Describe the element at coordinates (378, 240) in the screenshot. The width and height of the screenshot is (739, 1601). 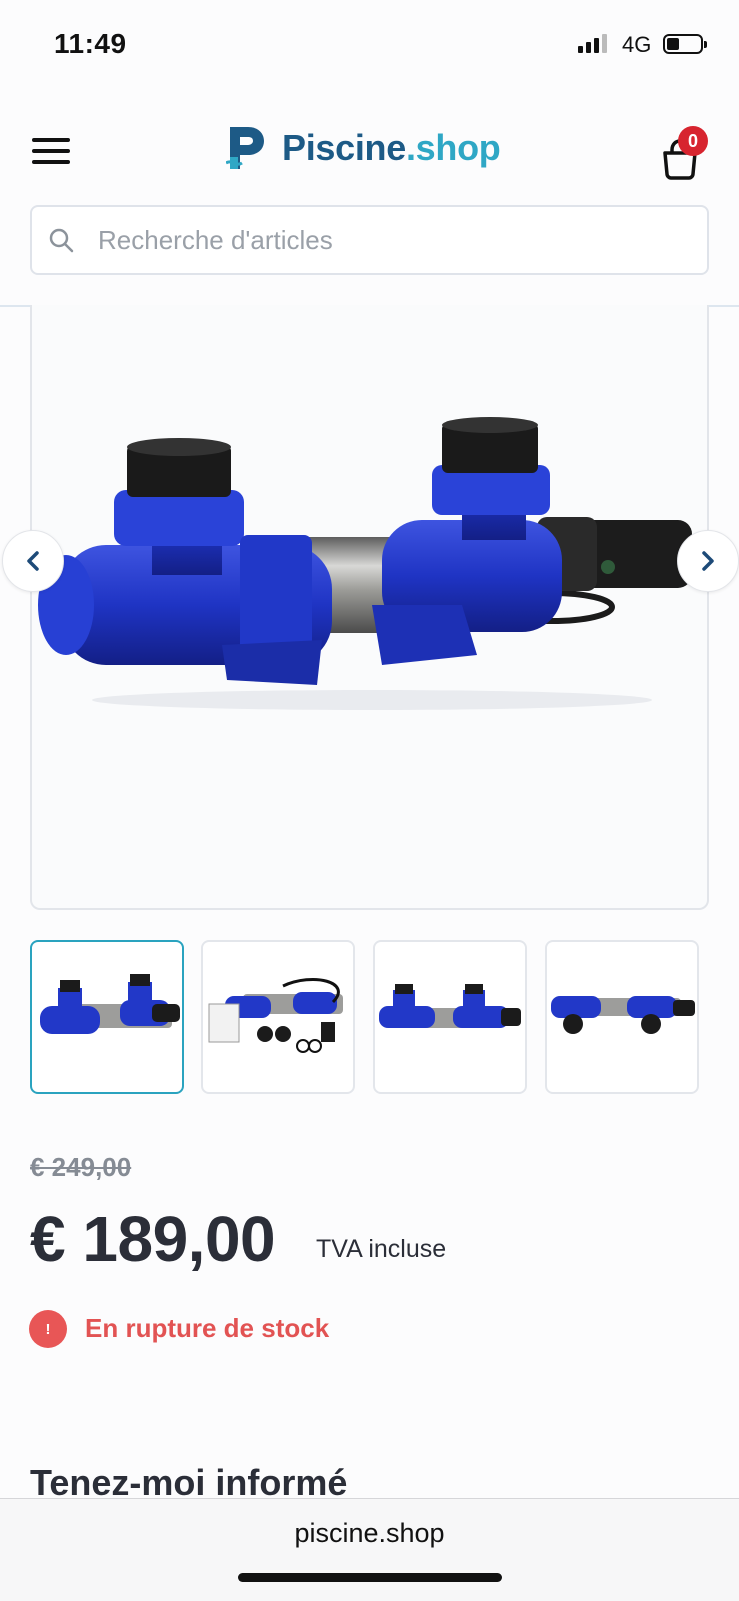
I see `search-input` at that location.